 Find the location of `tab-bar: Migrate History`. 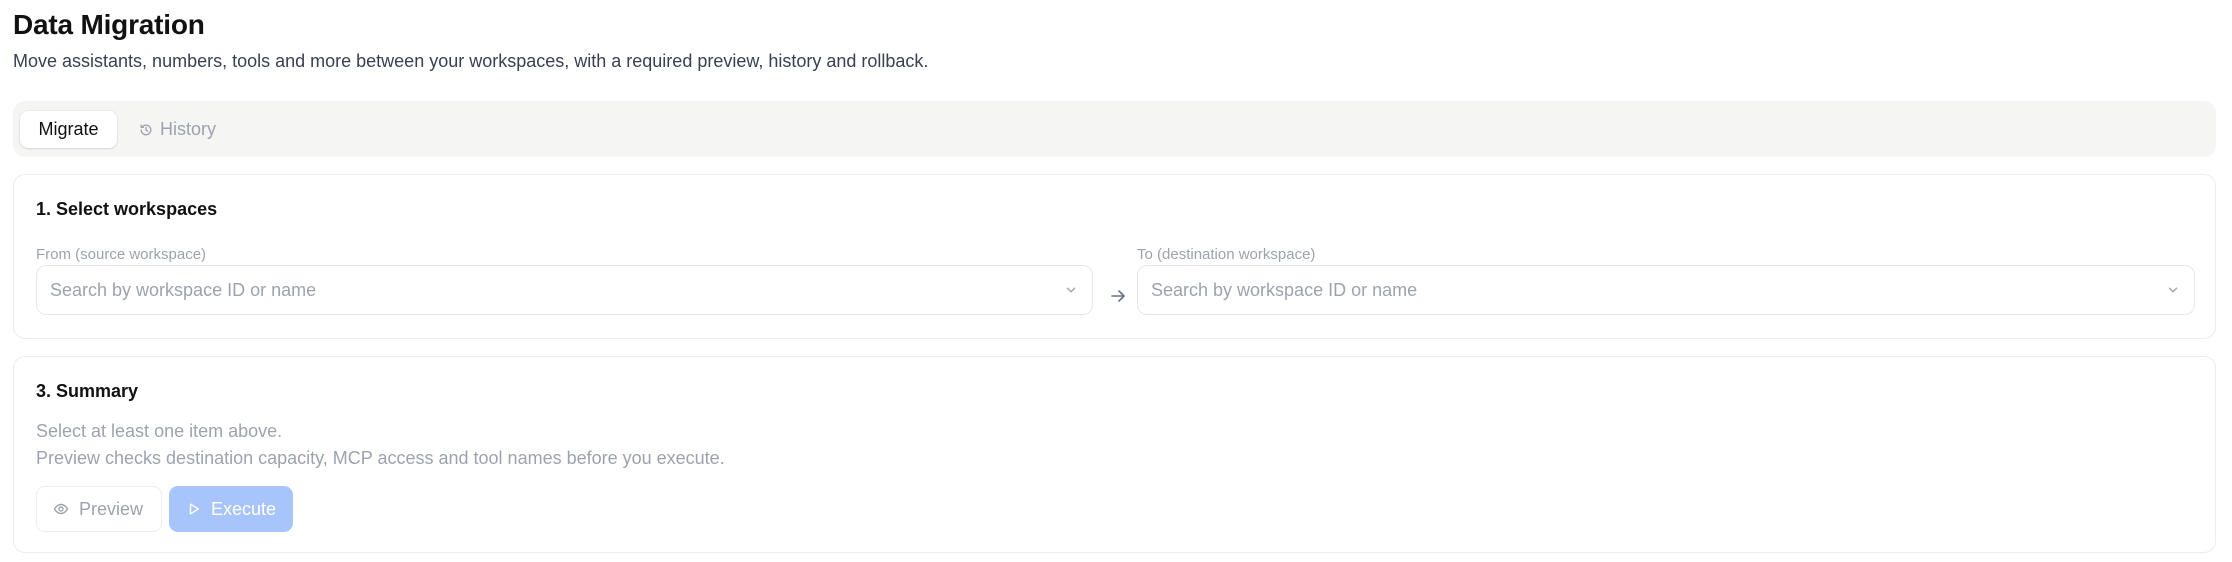

tab-bar: Migrate History is located at coordinates (1114, 129).